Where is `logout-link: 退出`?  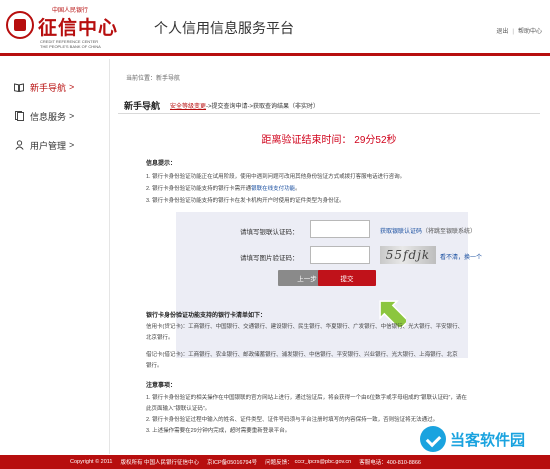
logout-link: 退出 is located at coordinates (502, 32).